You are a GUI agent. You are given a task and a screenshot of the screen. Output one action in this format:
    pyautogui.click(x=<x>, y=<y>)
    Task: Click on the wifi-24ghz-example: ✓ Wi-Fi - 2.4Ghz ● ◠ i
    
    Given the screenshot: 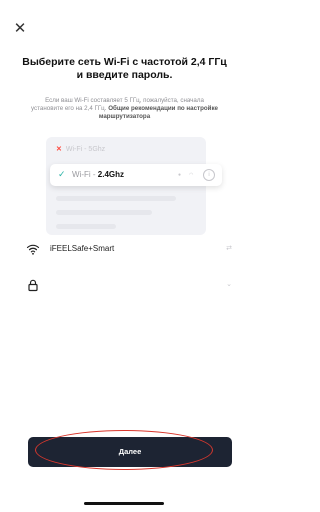 What is the action you would take?
    pyautogui.click(x=136, y=175)
    